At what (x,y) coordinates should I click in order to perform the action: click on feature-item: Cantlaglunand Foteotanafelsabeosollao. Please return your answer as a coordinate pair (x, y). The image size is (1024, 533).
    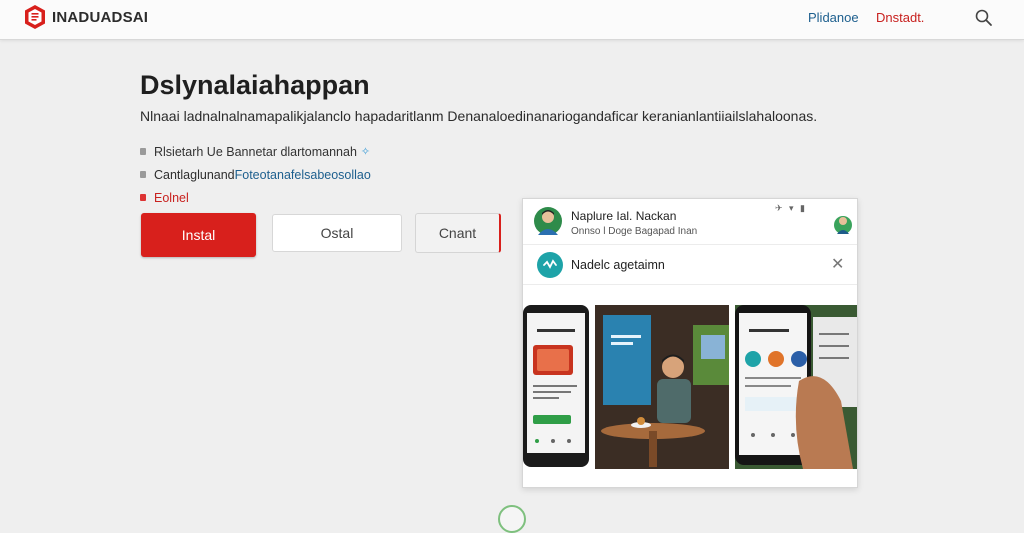
    Looking at the image, I should click on (255, 174).